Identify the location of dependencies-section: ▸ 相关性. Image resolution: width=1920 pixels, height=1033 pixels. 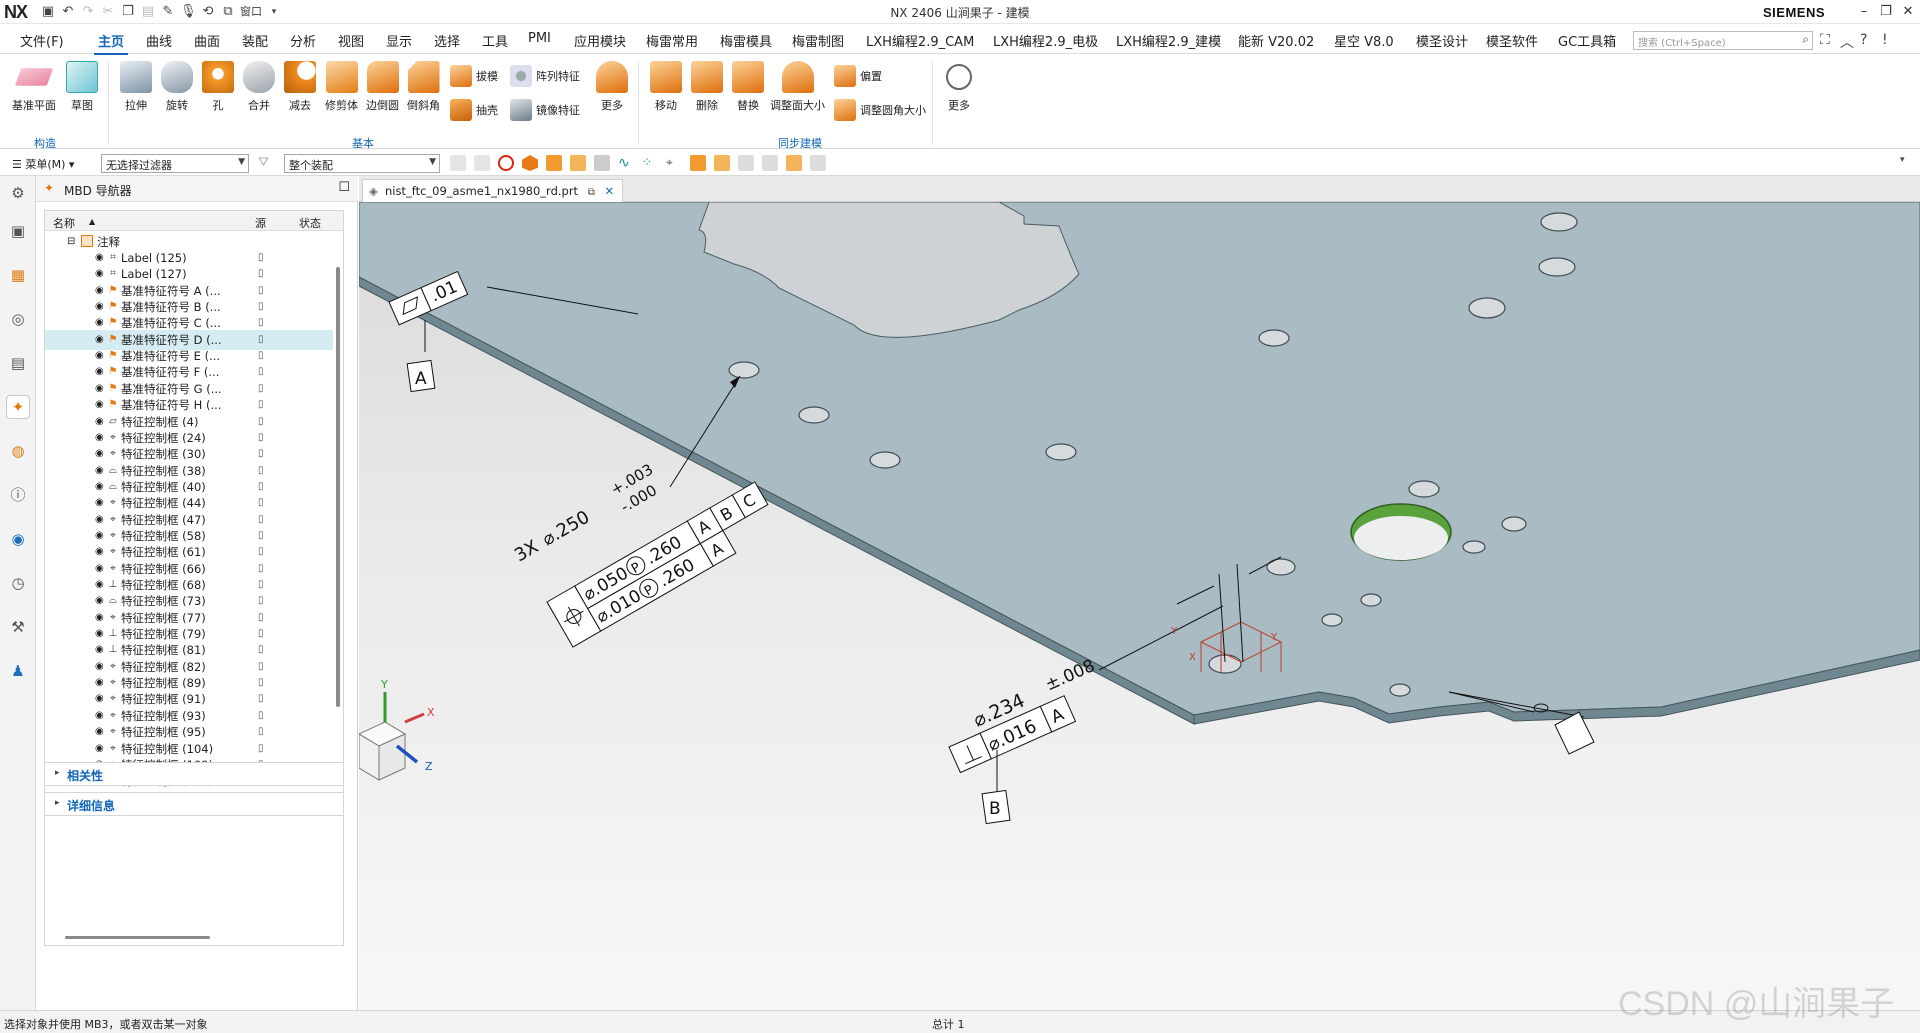
(194, 774).